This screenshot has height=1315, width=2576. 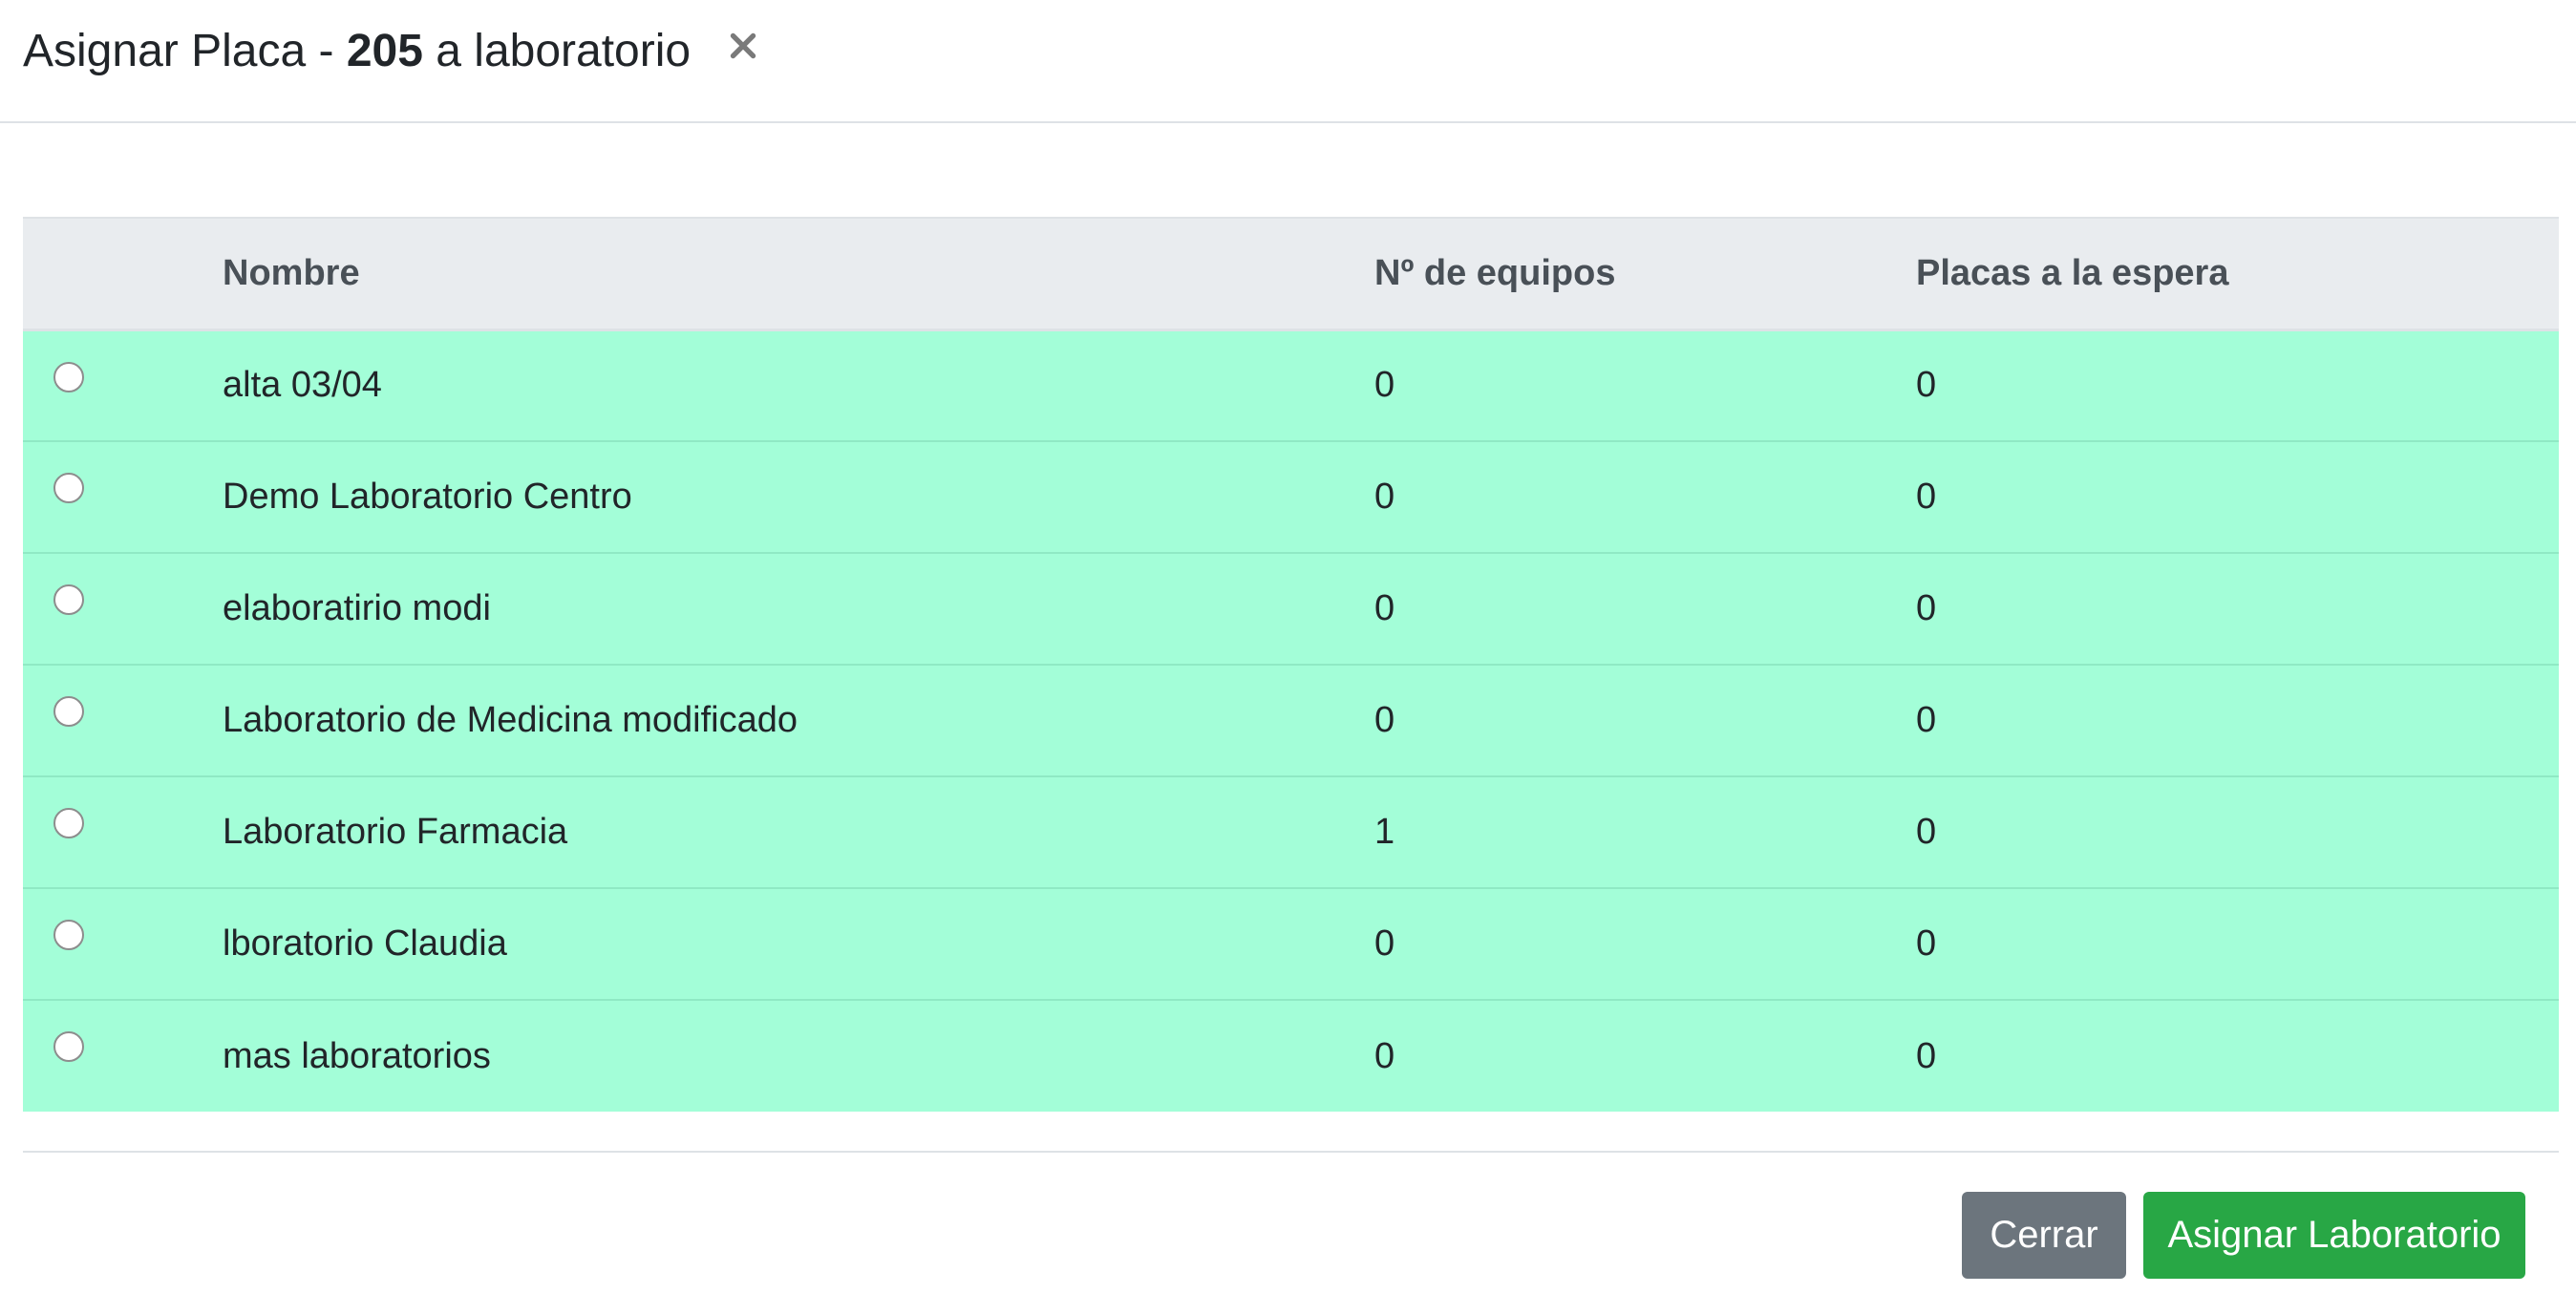 I want to click on lab-name: Demo Laboratorio Centro, so click(x=799, y=497).